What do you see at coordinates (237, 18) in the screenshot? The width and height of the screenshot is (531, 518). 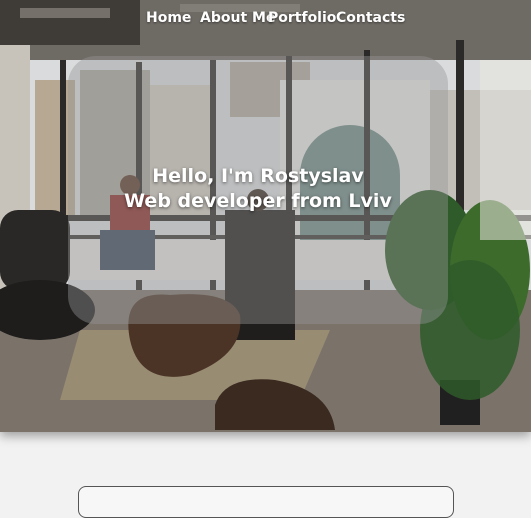 I see `nav-link-about-me: About Me` at bounding box center [237, 18].